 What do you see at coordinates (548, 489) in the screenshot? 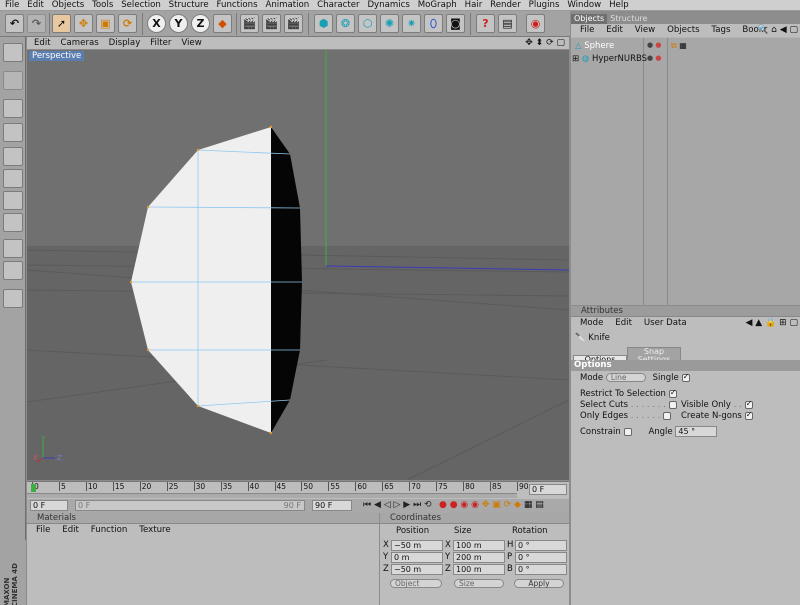
I see `current-frame-field: 0 F` at bounding box center [548, 489].